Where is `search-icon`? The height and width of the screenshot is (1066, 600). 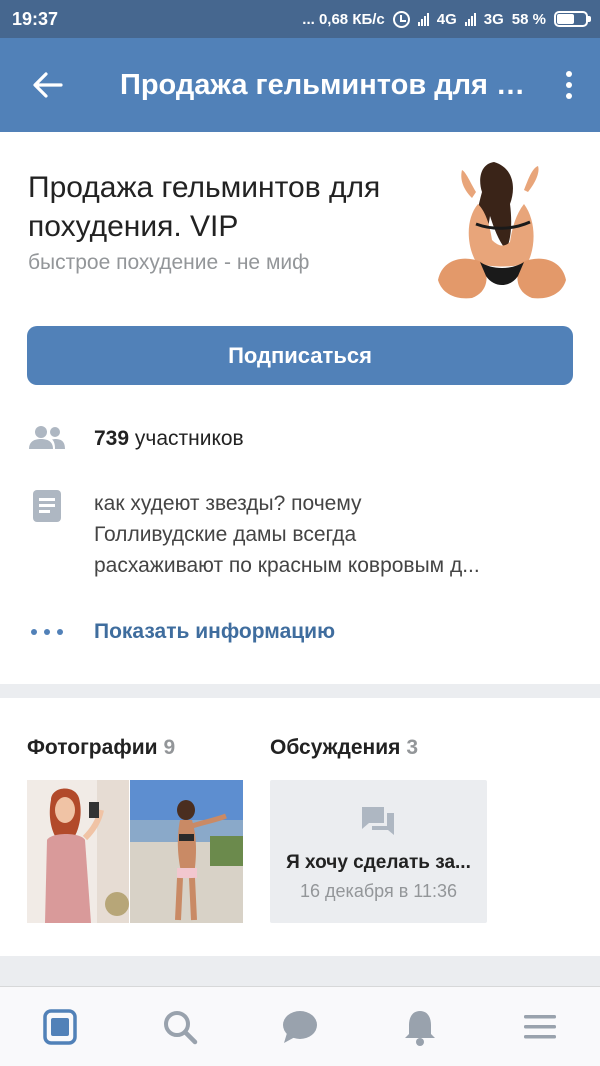
search-icon is located at coordinates (181, 1027).